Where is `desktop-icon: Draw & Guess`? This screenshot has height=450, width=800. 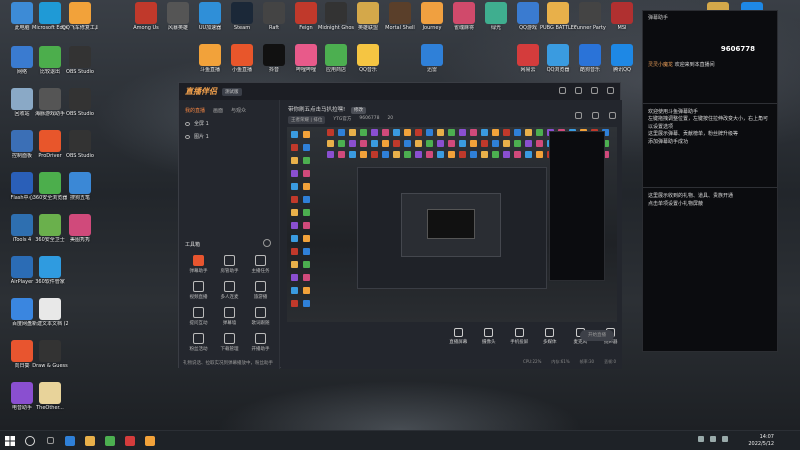 desktop-icon: Draw & Guess is located at coordinates (50, 354).